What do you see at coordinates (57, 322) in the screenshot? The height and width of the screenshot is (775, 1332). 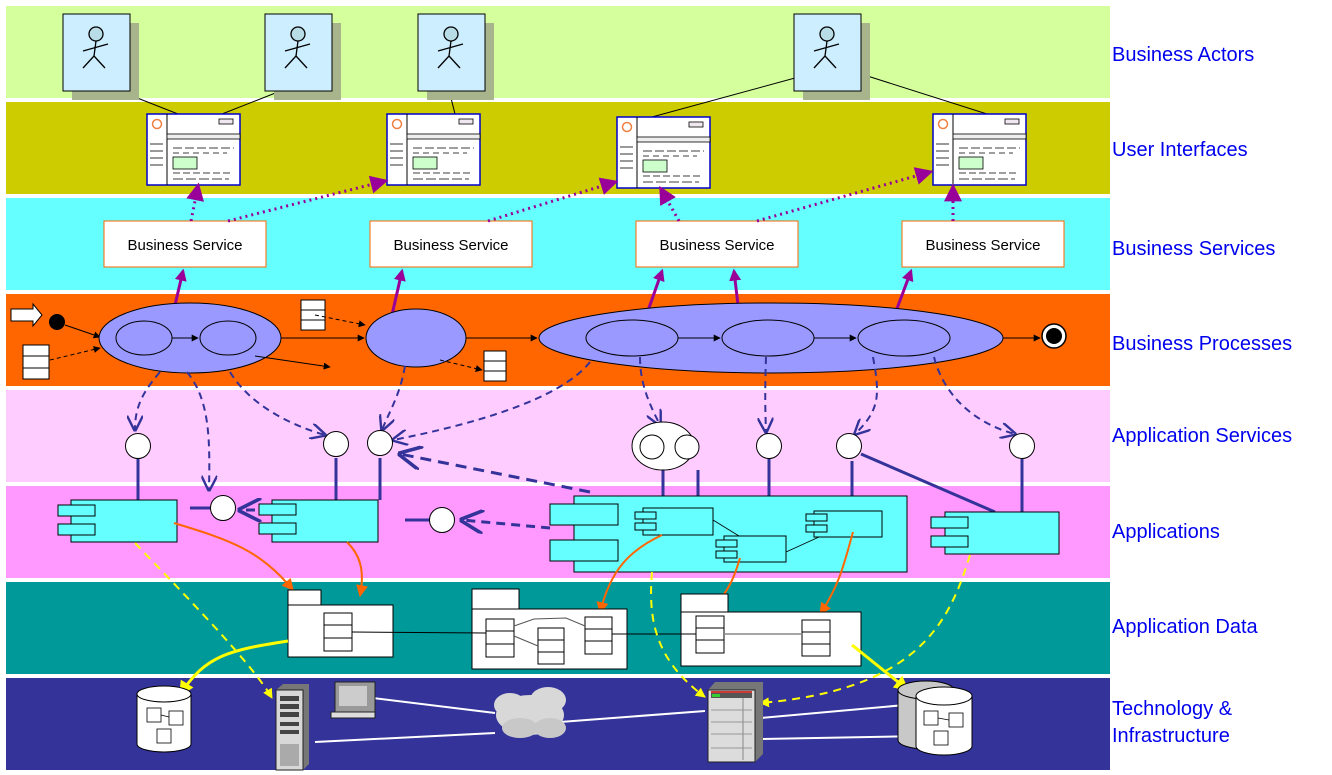 I see `initial-node` at bounding box center [57, 322].